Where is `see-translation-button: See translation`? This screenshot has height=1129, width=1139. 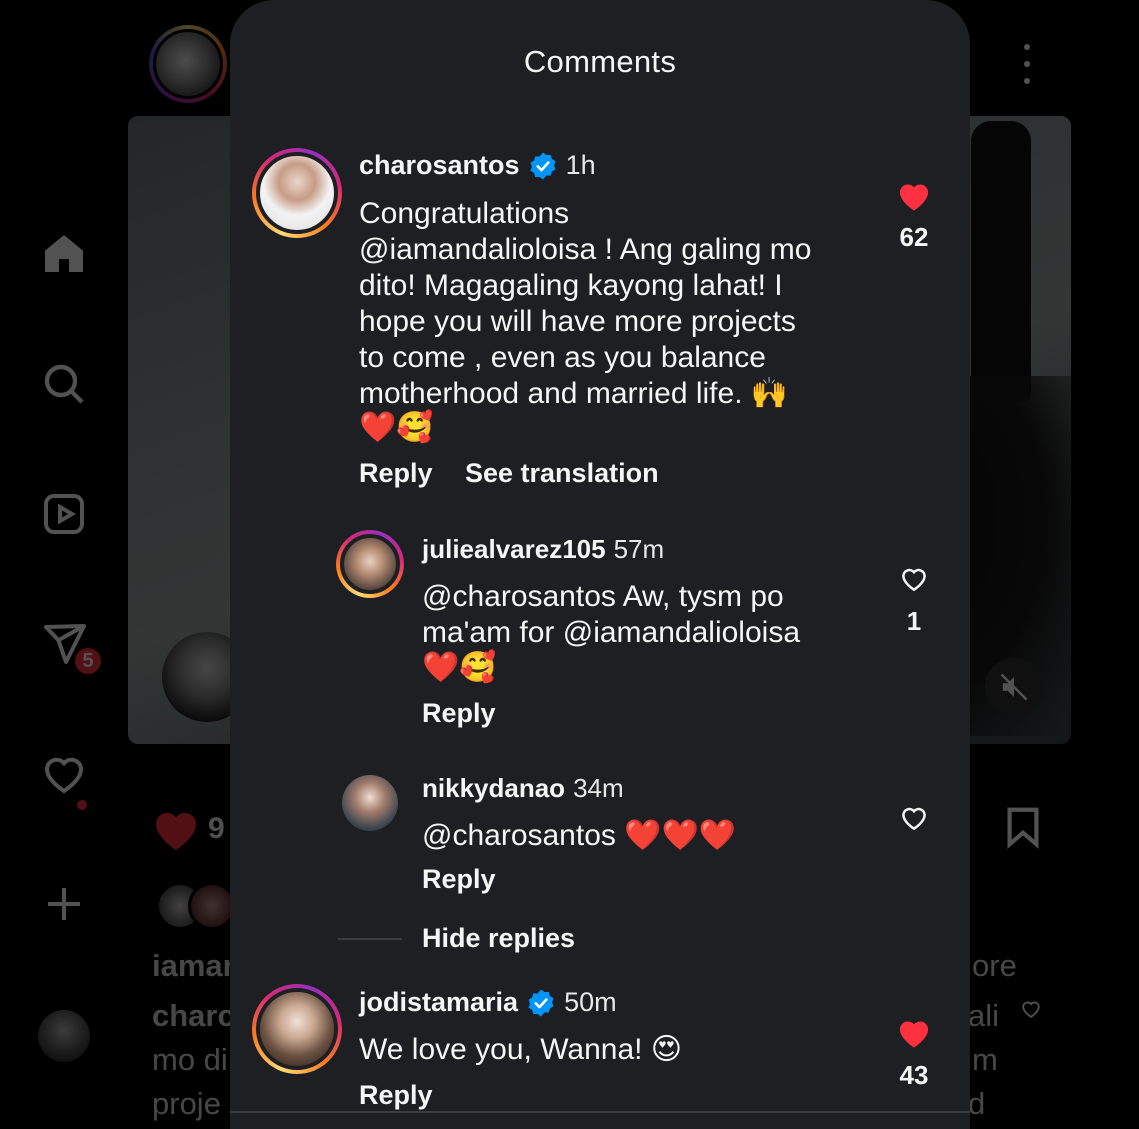
see-translation-button: See translation is located at coordinates (562, 473).